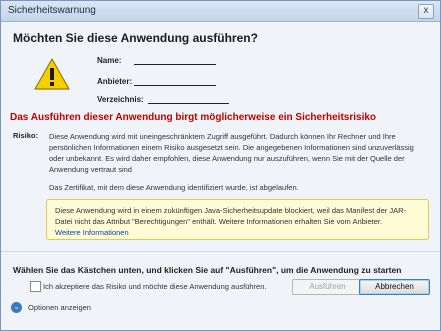 The width and height of the screenshot is (441, 331). I want to click on cancel-button: Abbrechen, so click(394, 287).